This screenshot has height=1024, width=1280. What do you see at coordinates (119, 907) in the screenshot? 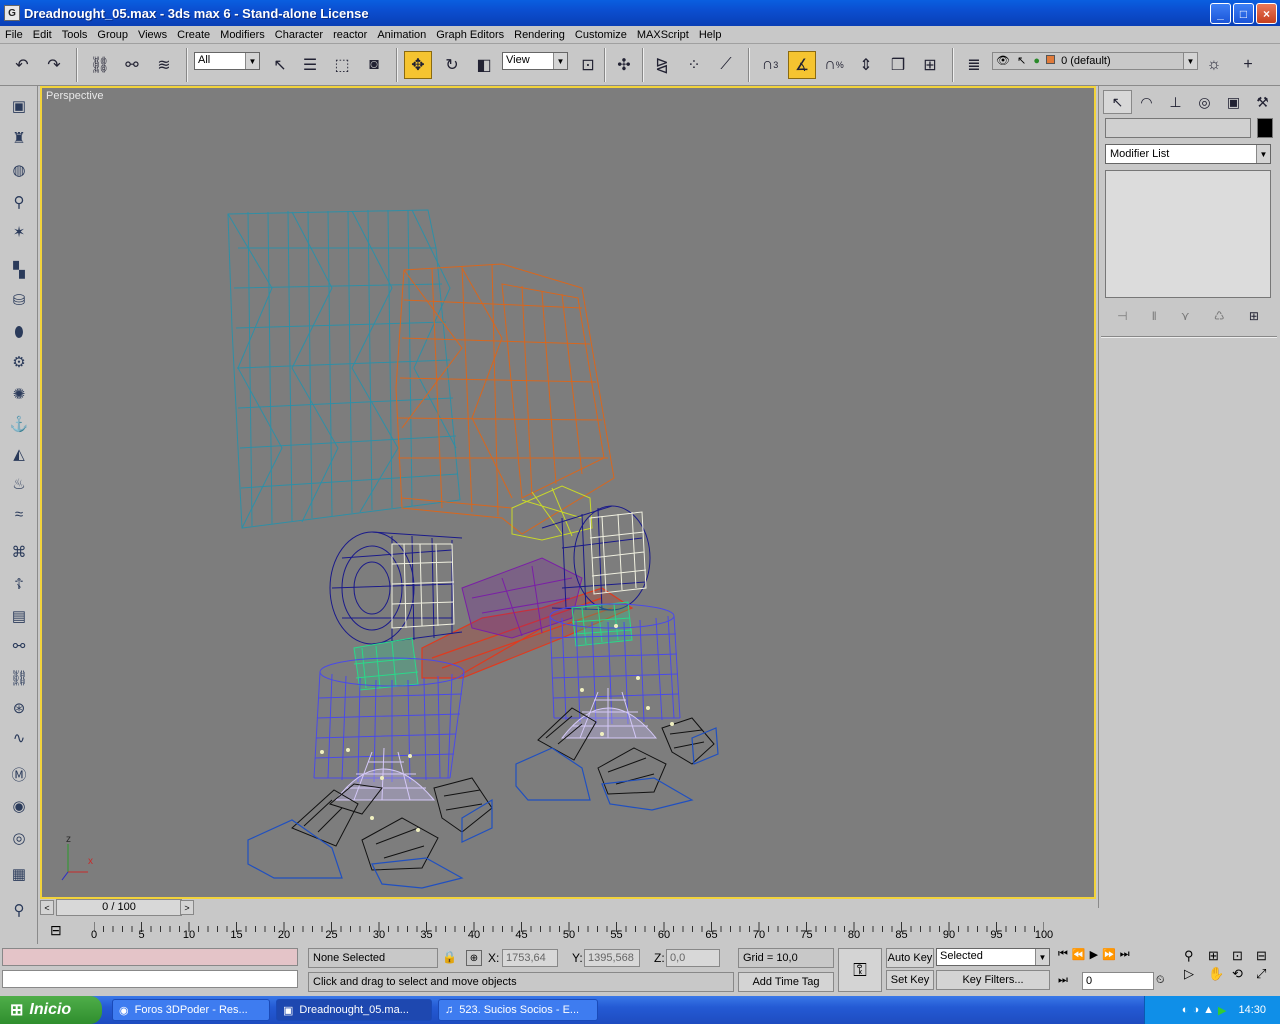
I see `time-slider-thumb: 0 / 100` at bounding box center [119, 907].